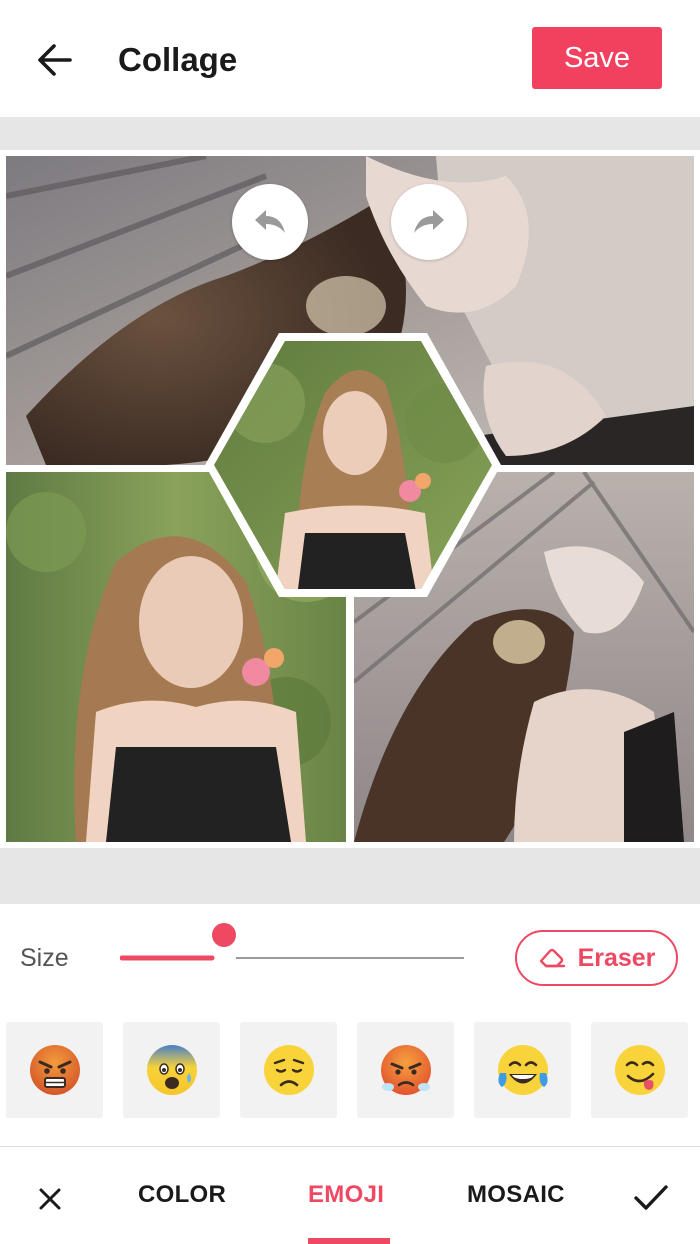 This screenshot has height=1244, width=700. I want to click on disappointed-face-icon, so click(288, 1070).